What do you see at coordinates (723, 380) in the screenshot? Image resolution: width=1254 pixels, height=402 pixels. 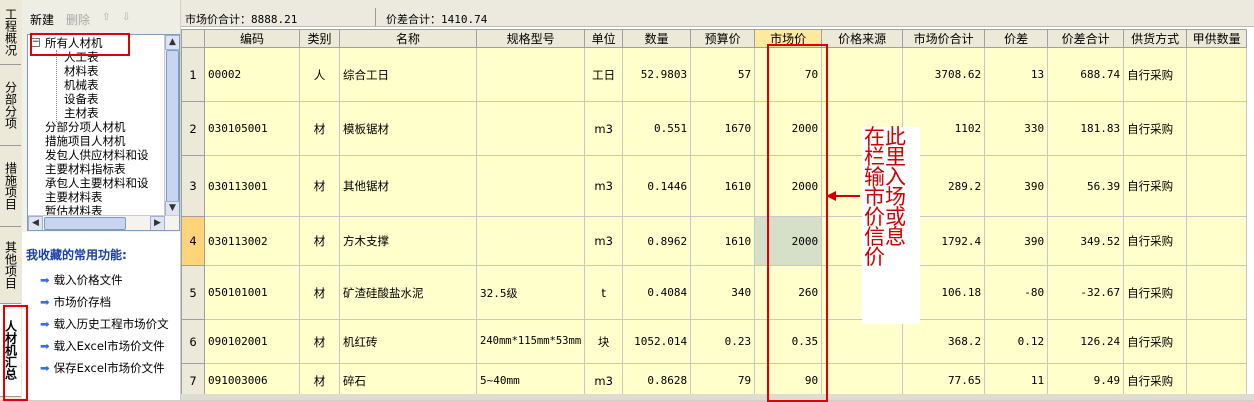 I see `cell-budget-price: 79` at bounding box center [723, 380].